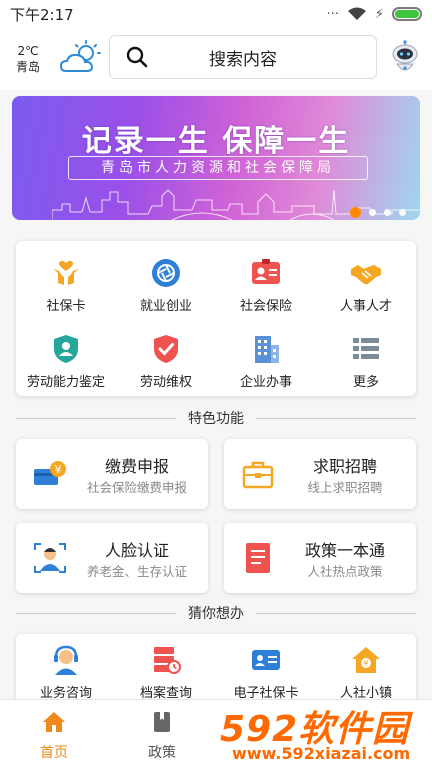  Describe the element at coordinates (266, 672) in the screenshot. I see `guess-electronic-social-card: 电子社保卡` at that location.